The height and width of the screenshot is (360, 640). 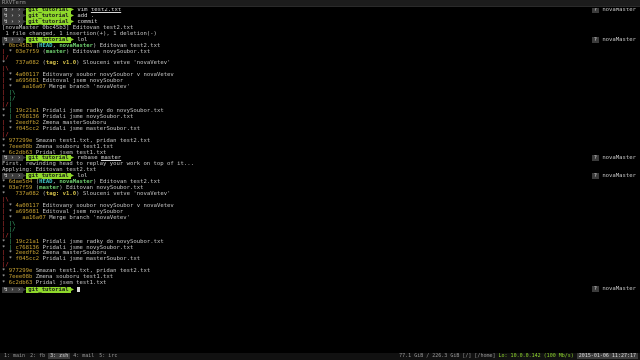 I want to click on window-title: RXVTerm, so click(x=14, y=3).